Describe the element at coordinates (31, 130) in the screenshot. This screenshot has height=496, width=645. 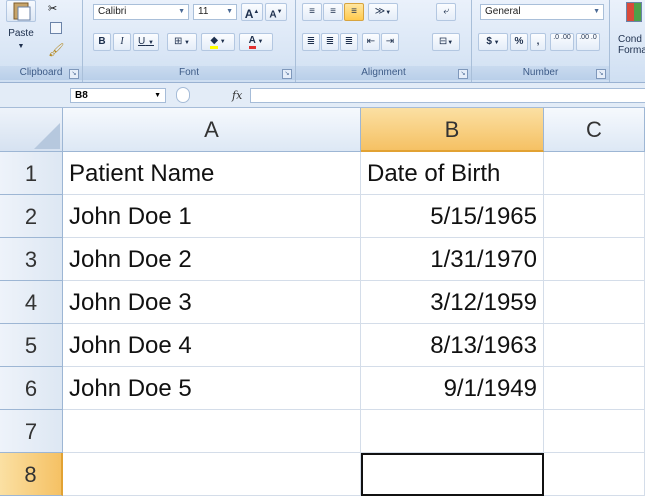
I see `select-all-button` at that location.